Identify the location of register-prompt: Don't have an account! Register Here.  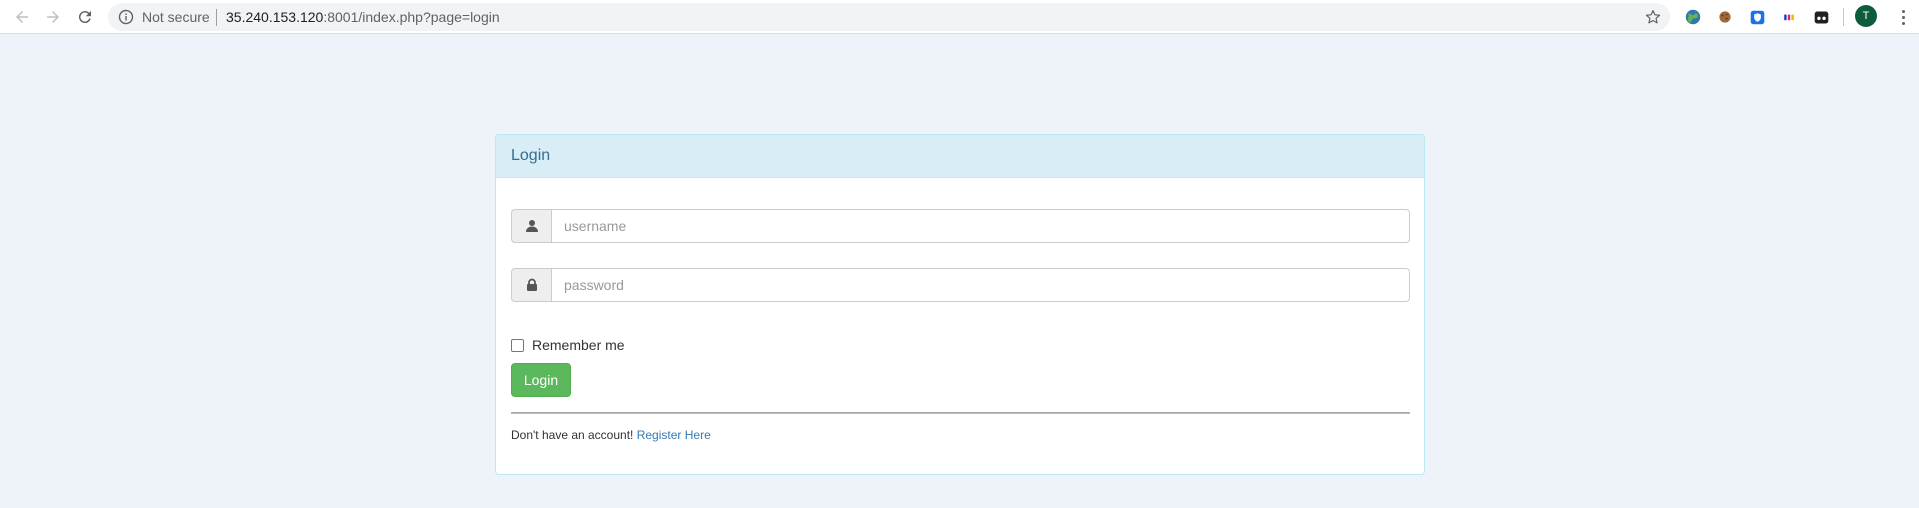
(611, 435).